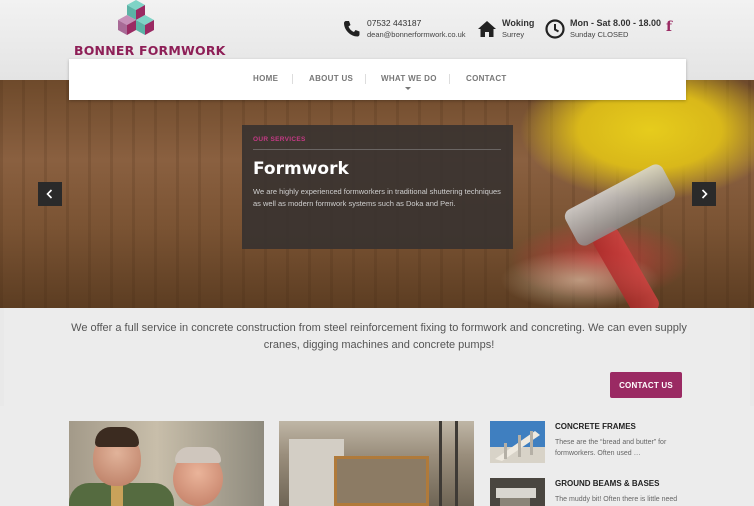 This screenshot has width=754, height=506. What do you see at coordinates (416, 34) in the screenshot?
I see `email-link: dean@bonnerformwork.co.uk` at bounding box center [416, 34].